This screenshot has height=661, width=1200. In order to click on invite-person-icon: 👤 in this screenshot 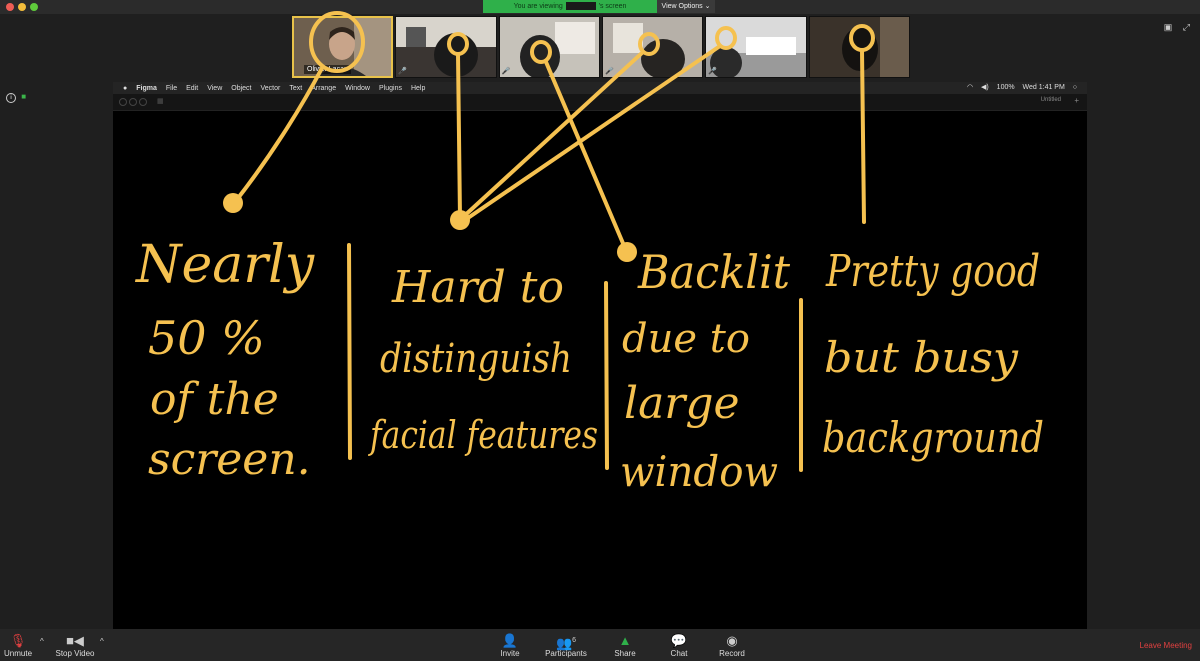, I will do `click(510, 640)`.